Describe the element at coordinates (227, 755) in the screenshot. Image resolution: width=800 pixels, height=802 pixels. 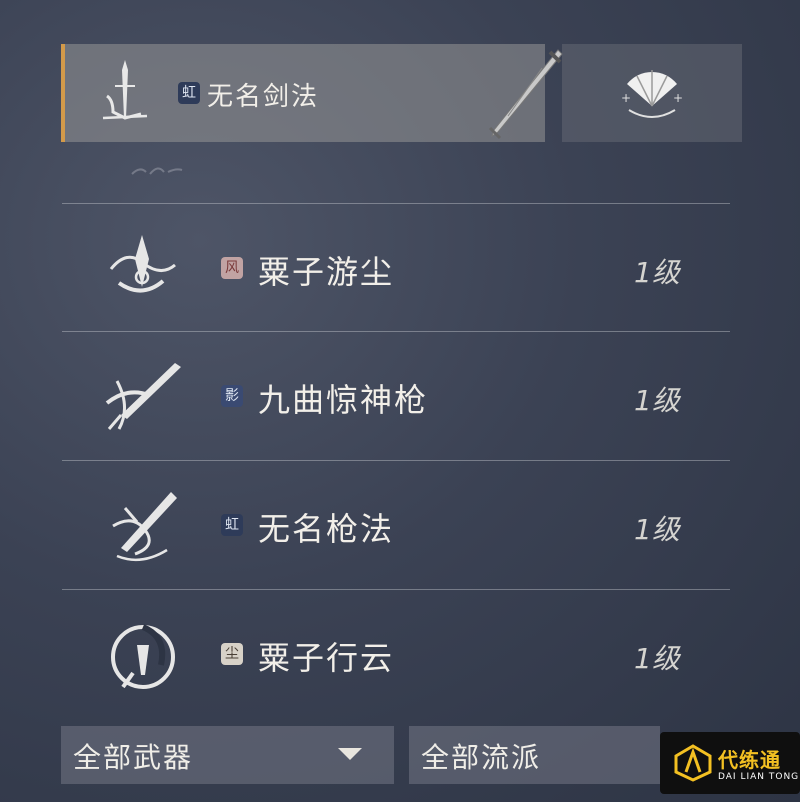
I see `weapon-filter-dropdown: 全部武器` at that location.